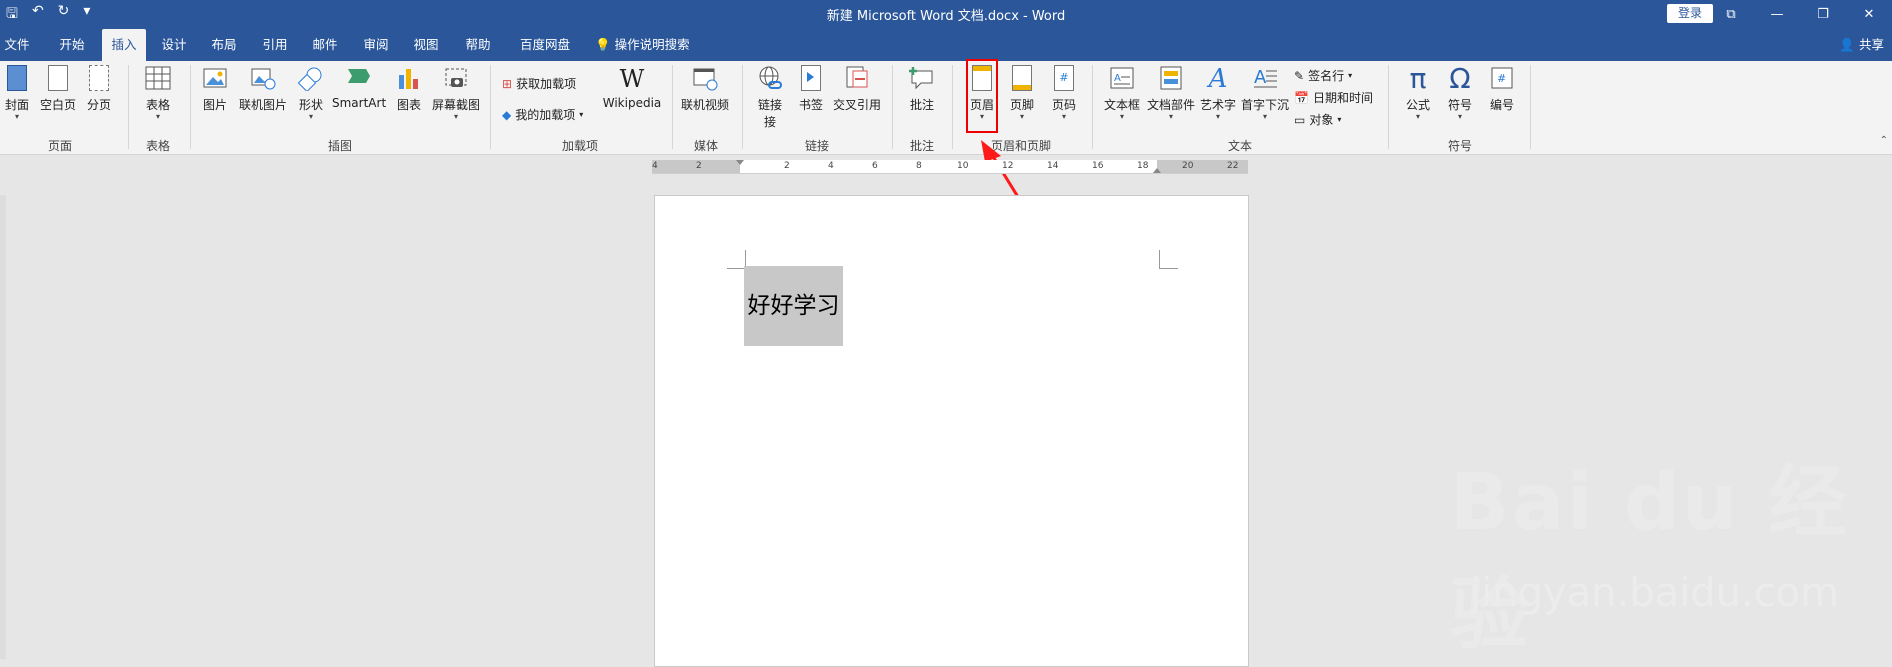 The width and height of the screenshot is (1892, 667). Describe the element at coordinates (1022, 93) in the screenshot. I see `footer-button: 页脚 ▾` at that location.